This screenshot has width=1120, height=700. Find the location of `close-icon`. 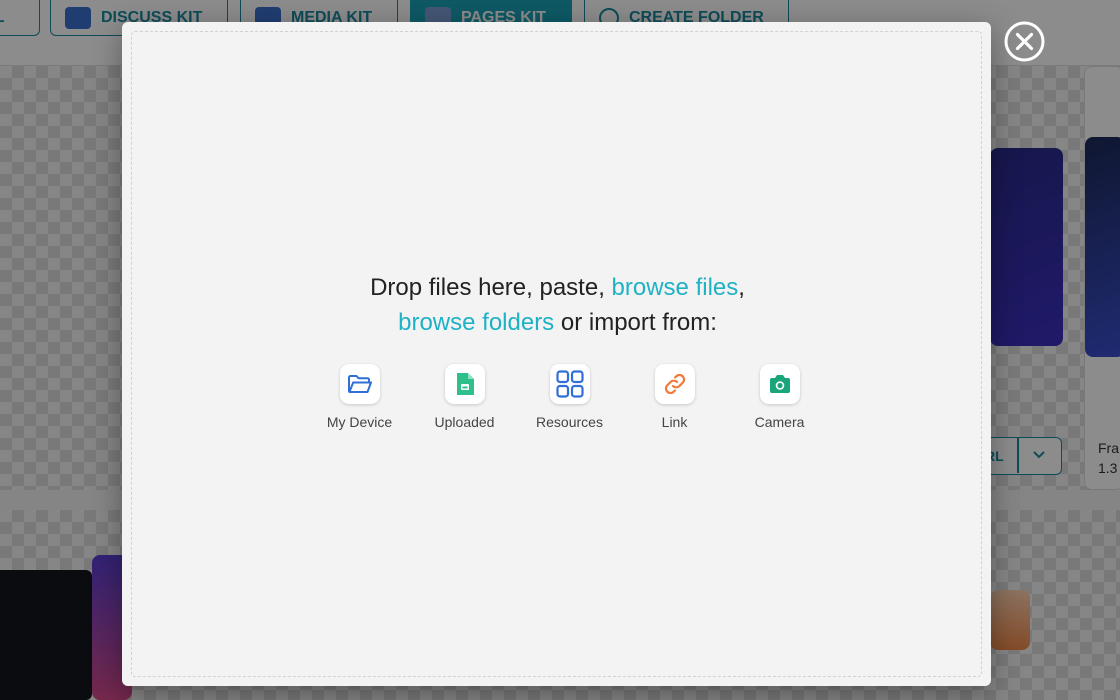

close-icon is located at coordinates (1024, 41).